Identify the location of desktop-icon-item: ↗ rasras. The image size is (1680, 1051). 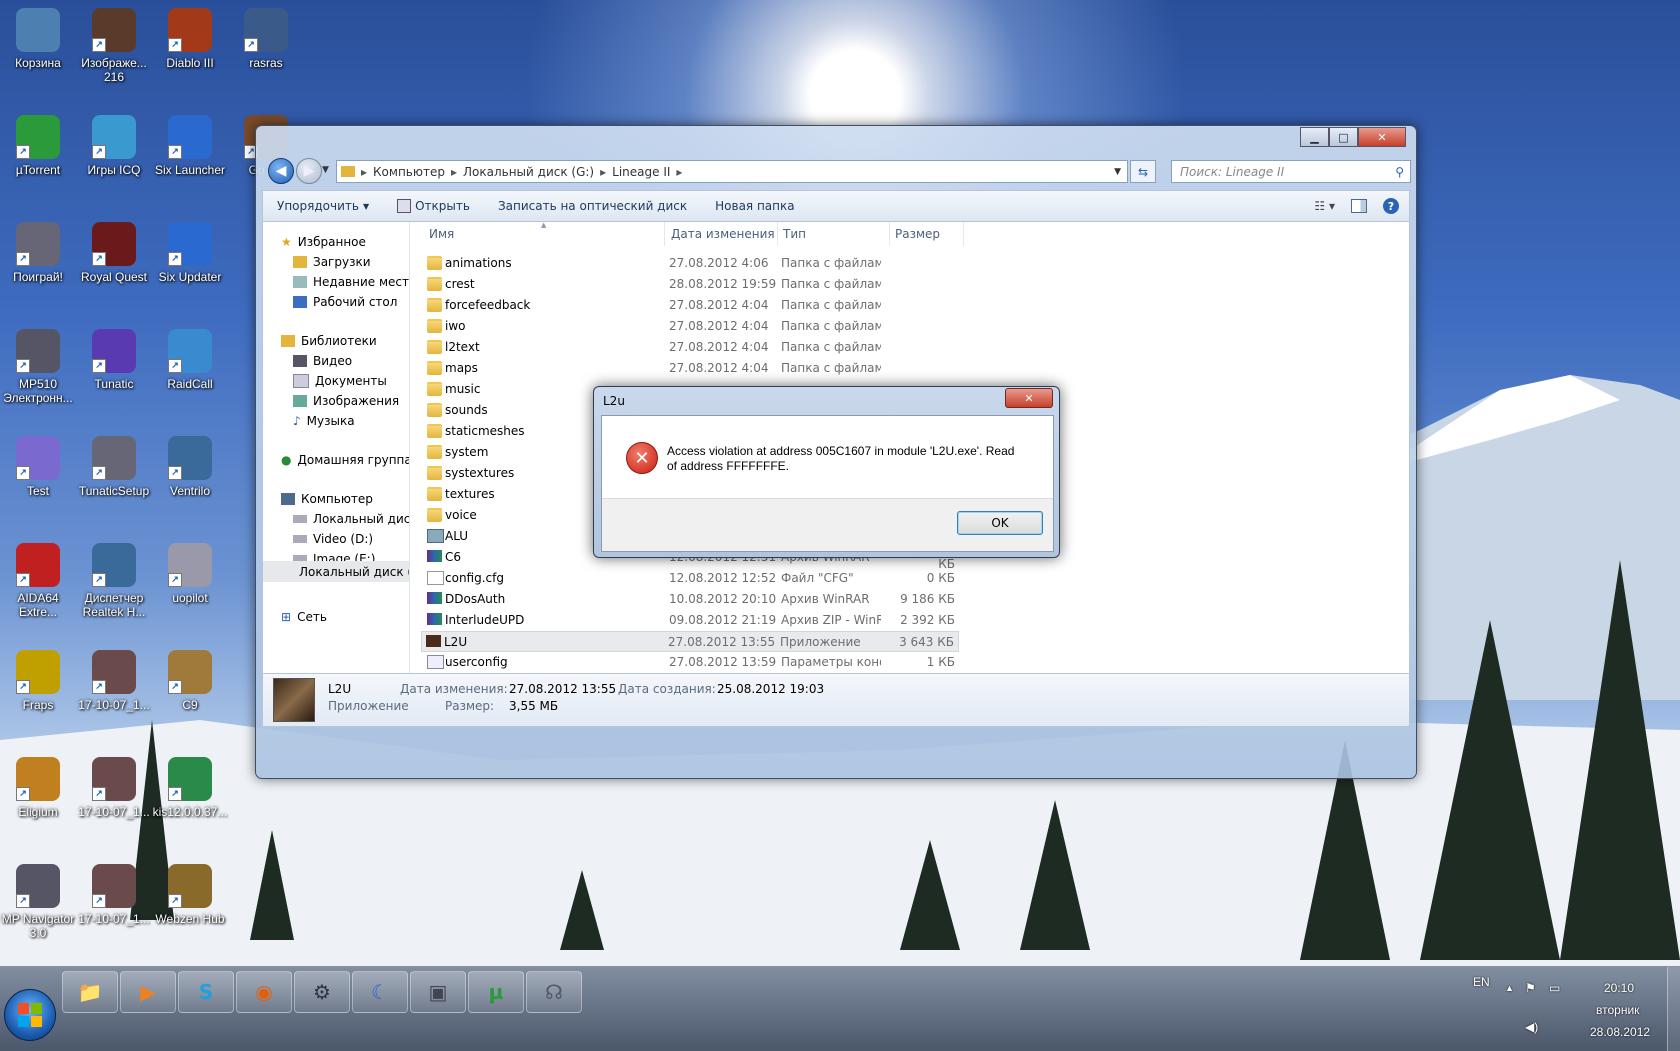
(266, 39).